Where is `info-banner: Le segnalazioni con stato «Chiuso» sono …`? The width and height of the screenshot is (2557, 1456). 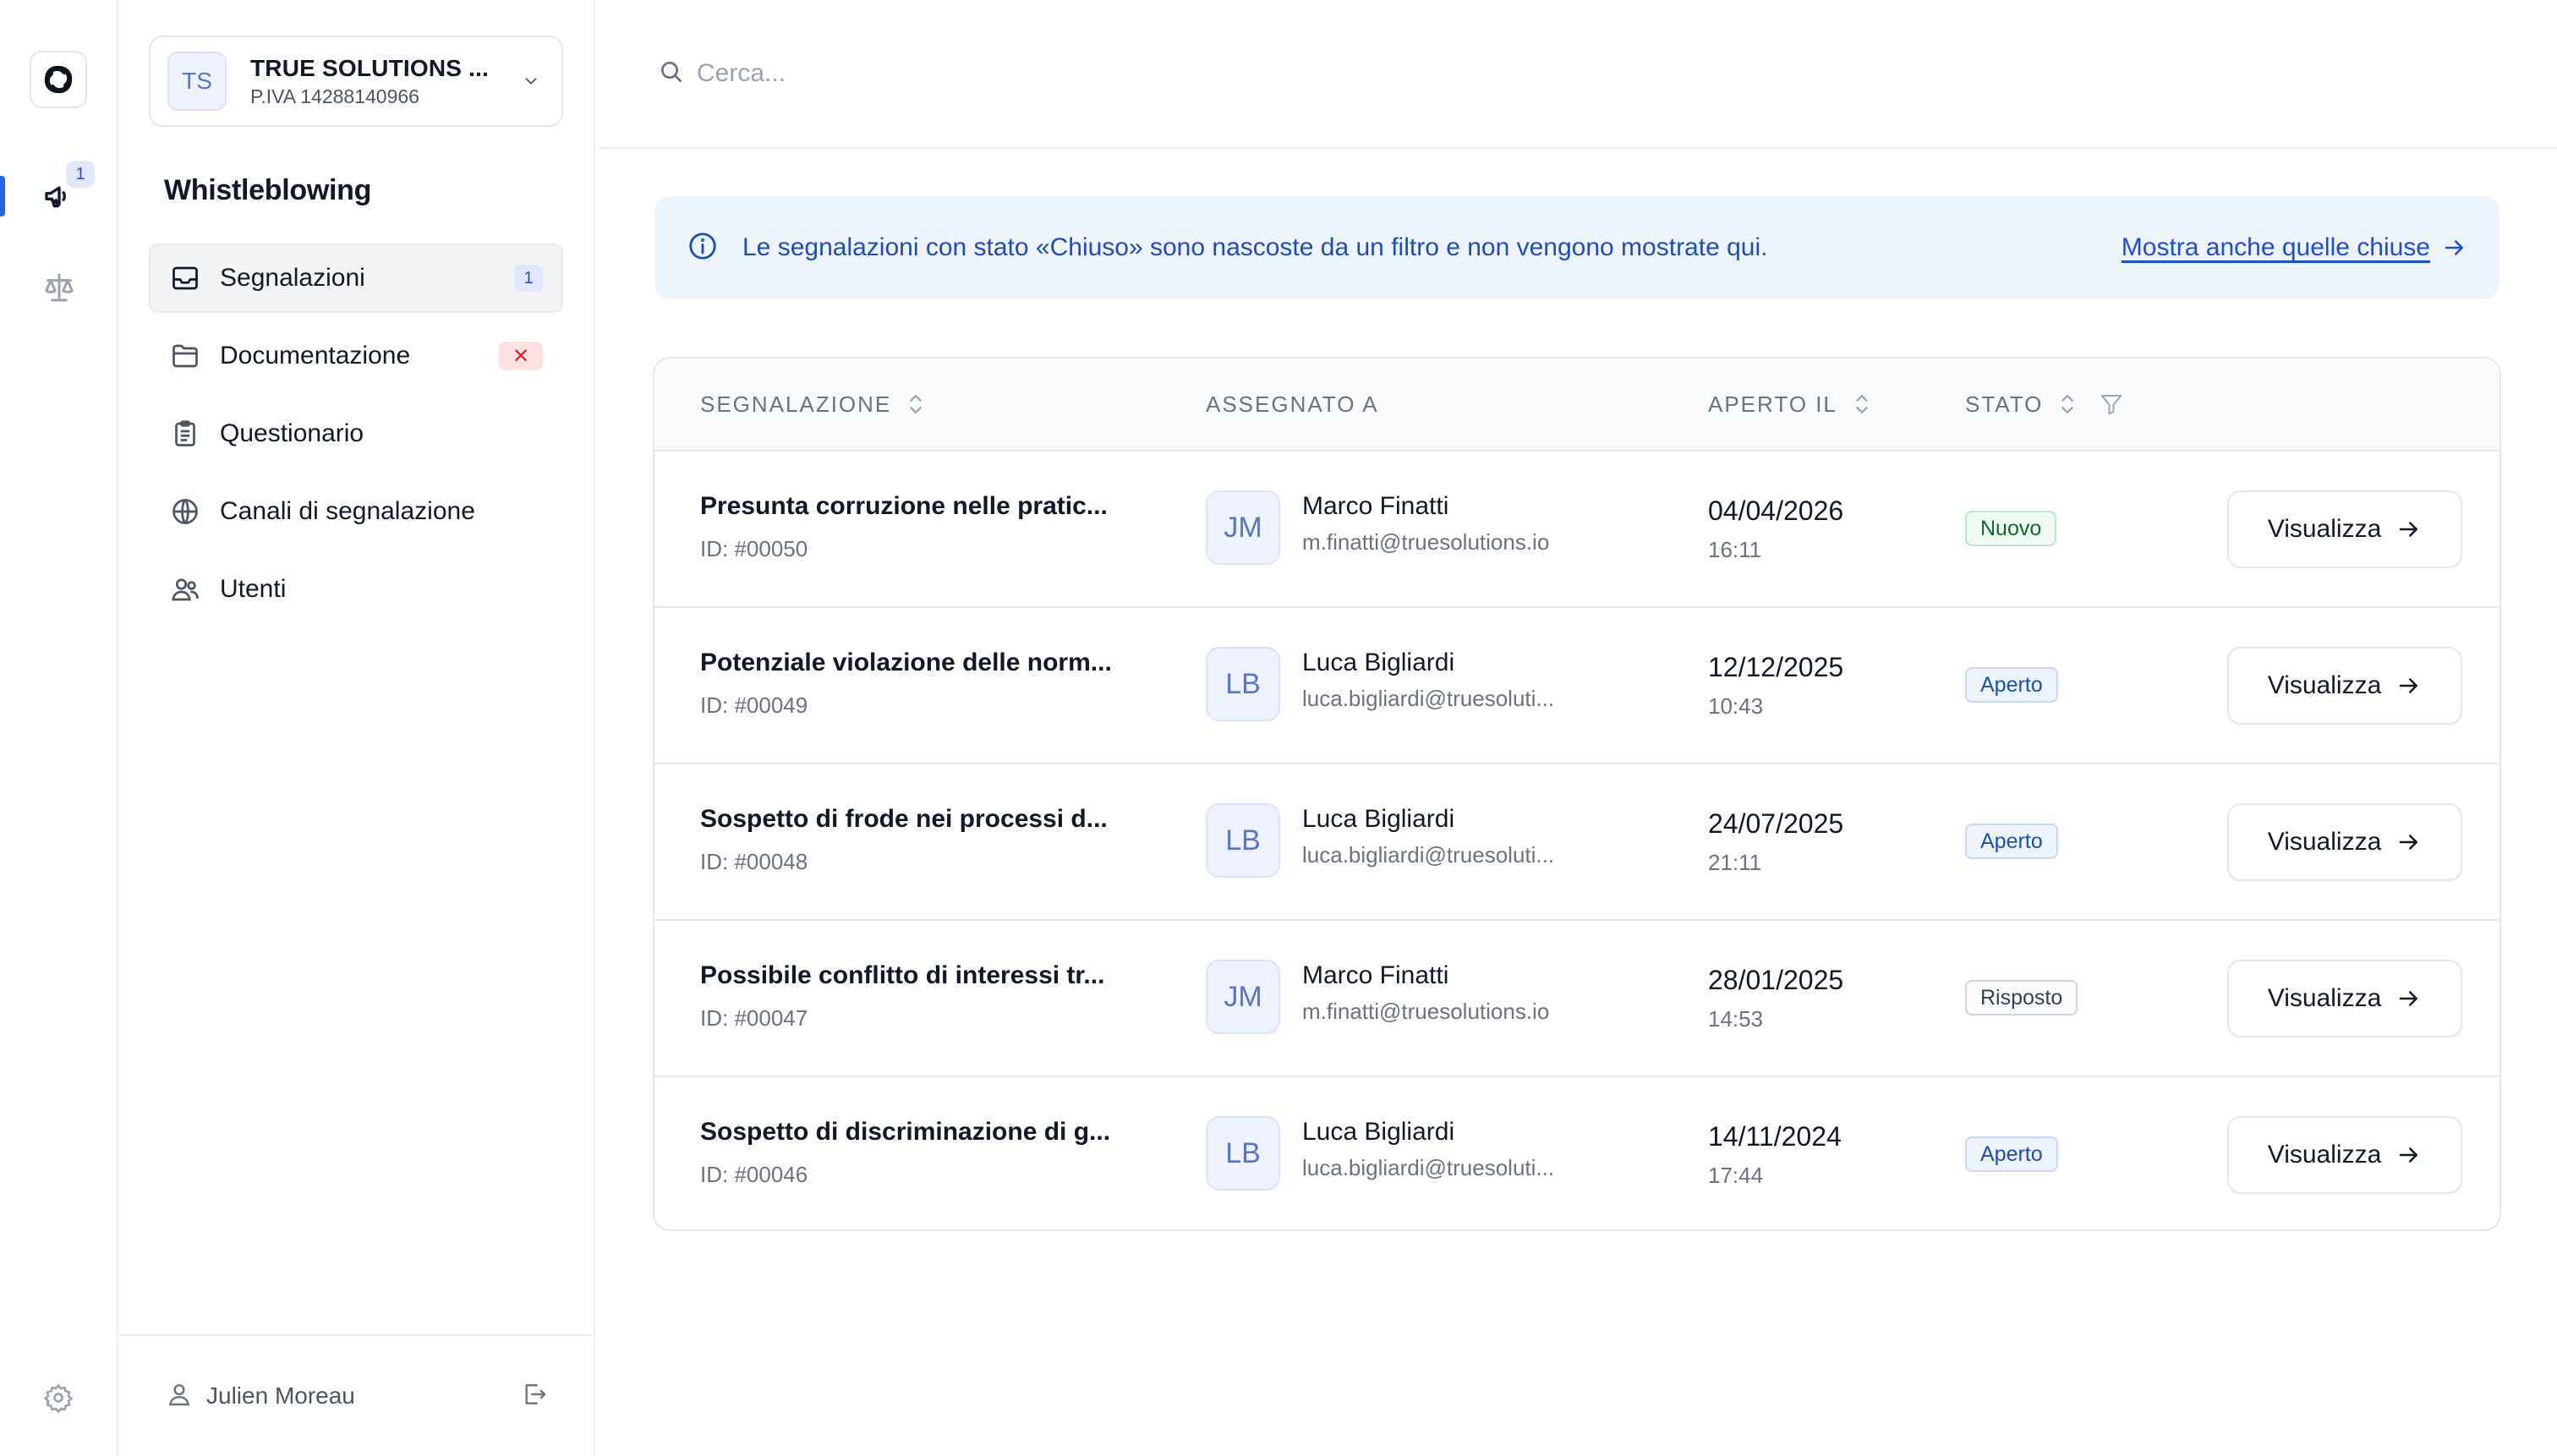 info-banner: Le segnalazioni con stato «Chiuso» sono … is located at coordinates (1577, 247).